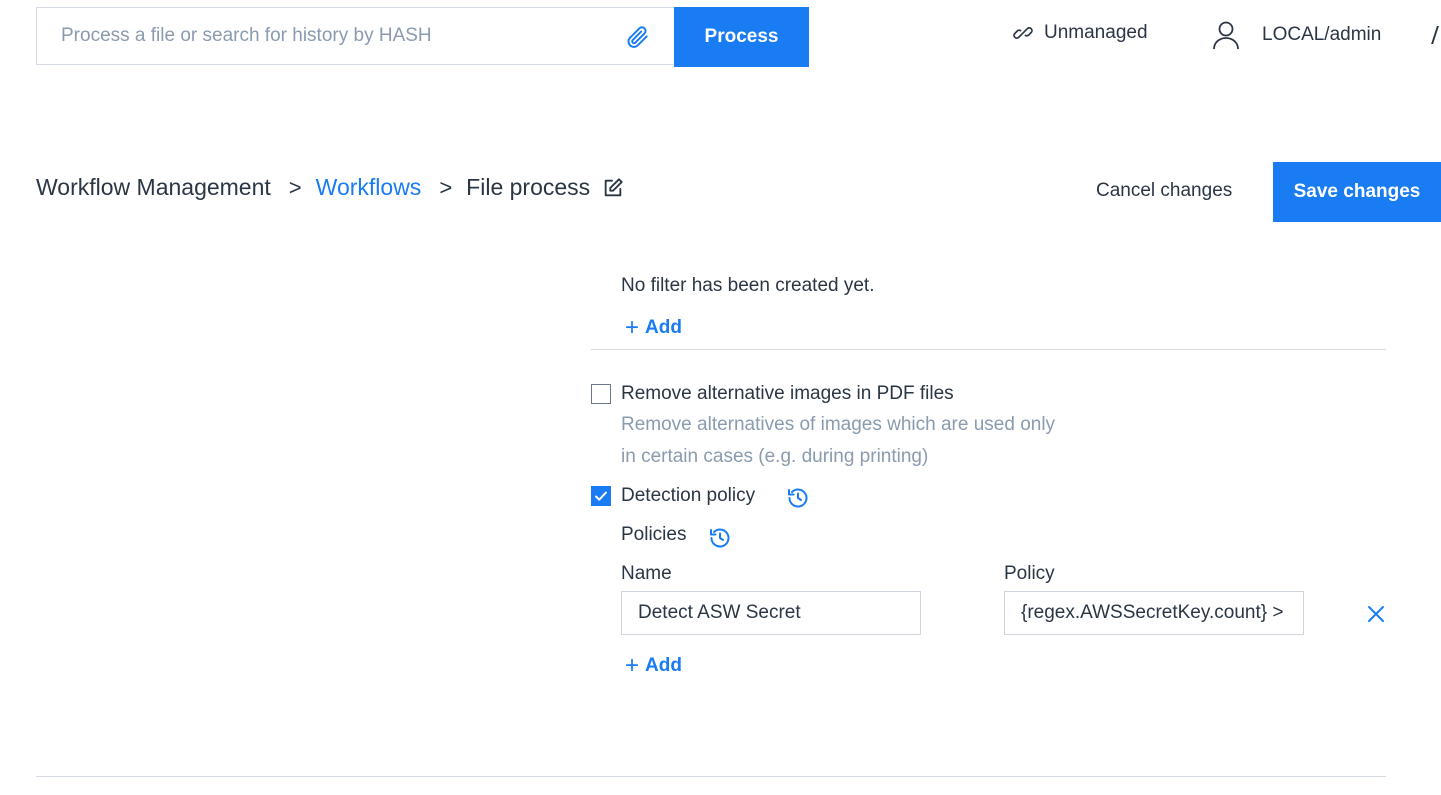  Describe the element at coordinates (369, 187) in the screenshot. I see `breadcrumb-workflows-link: Workflows` at that location.